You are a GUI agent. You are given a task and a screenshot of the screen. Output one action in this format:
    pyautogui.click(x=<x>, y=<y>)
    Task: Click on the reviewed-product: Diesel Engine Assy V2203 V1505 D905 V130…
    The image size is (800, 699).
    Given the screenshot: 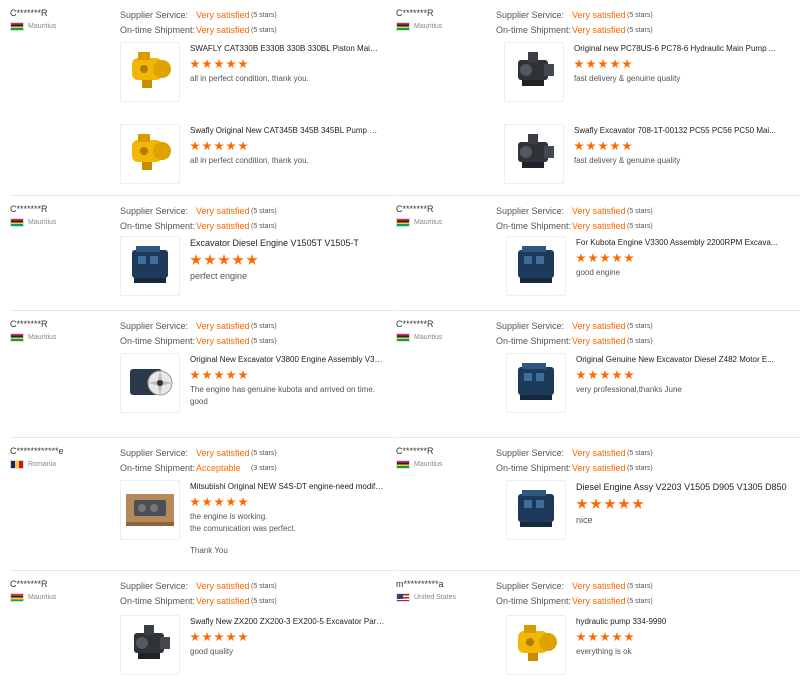 What is the action you would take?
    pyautogui.click(x=650, y=510)
    